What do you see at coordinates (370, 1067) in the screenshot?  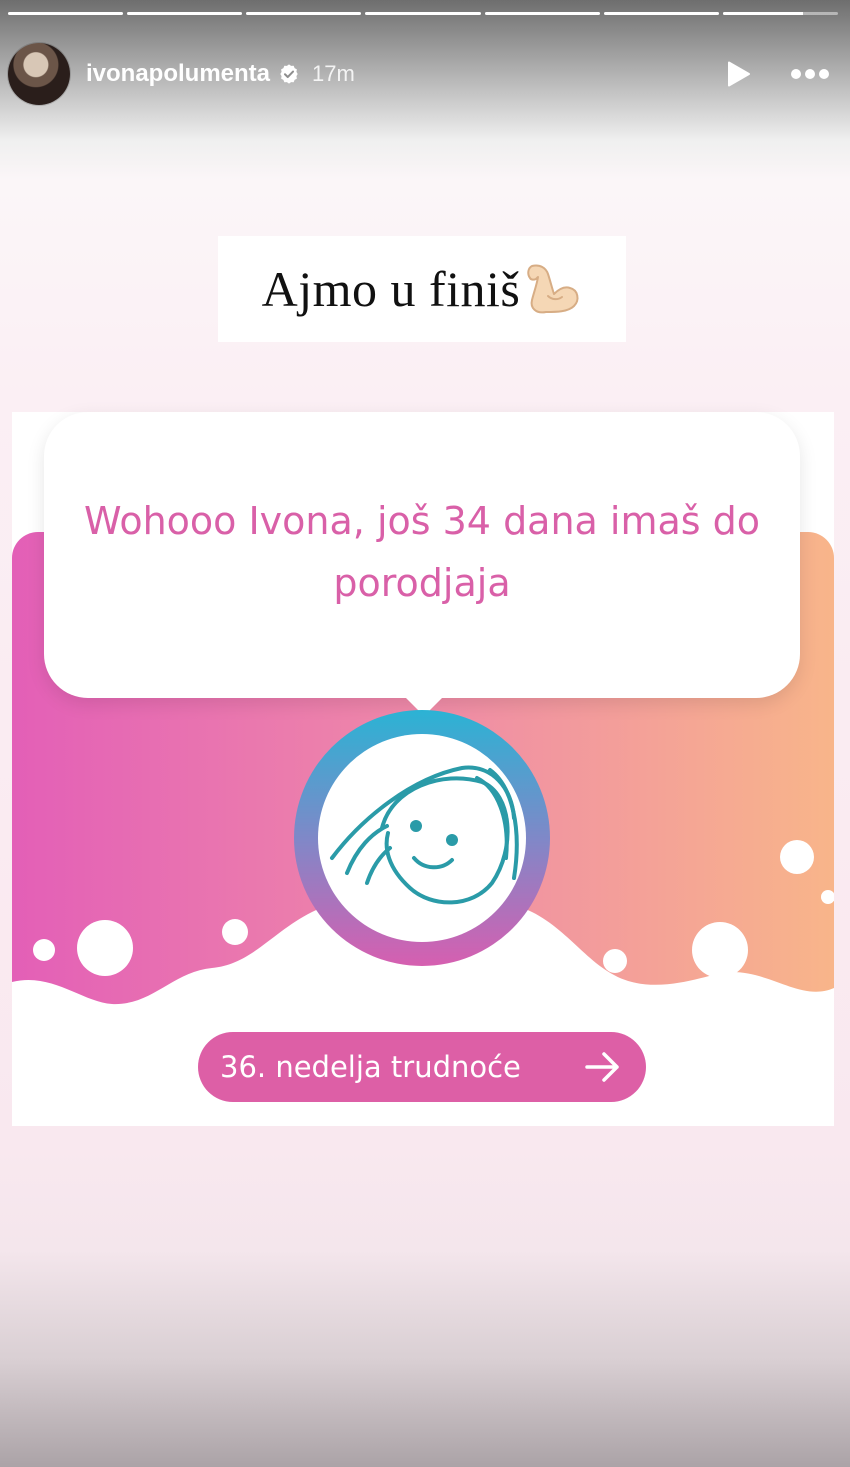 I see `week-button-label: 36. nedelja trudnoće` at bounding box center [370, 1067].